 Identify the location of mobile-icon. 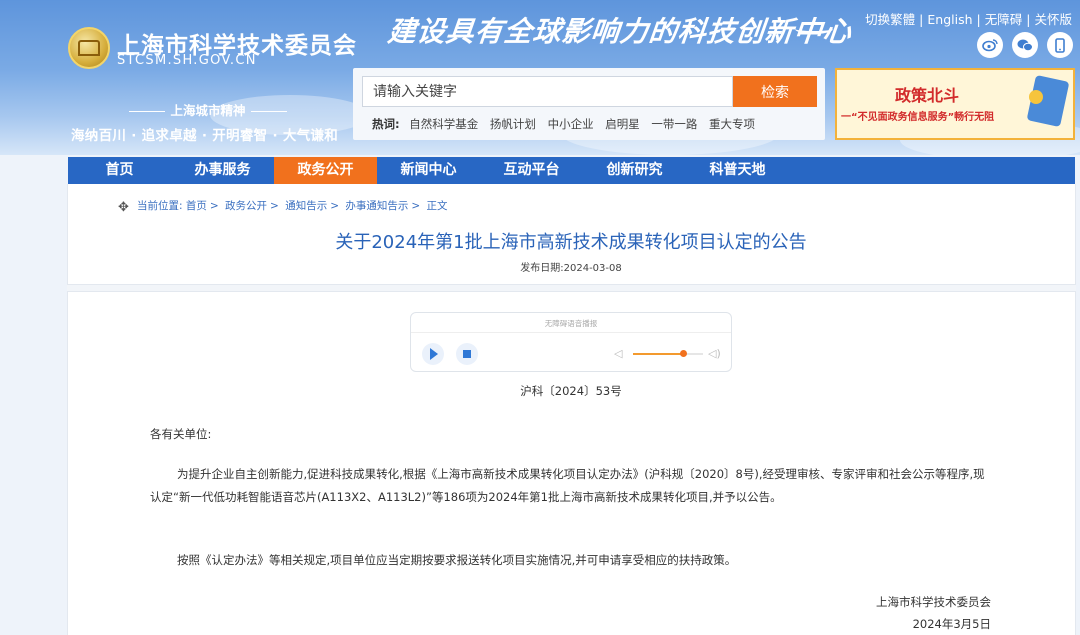
(1060, 45).